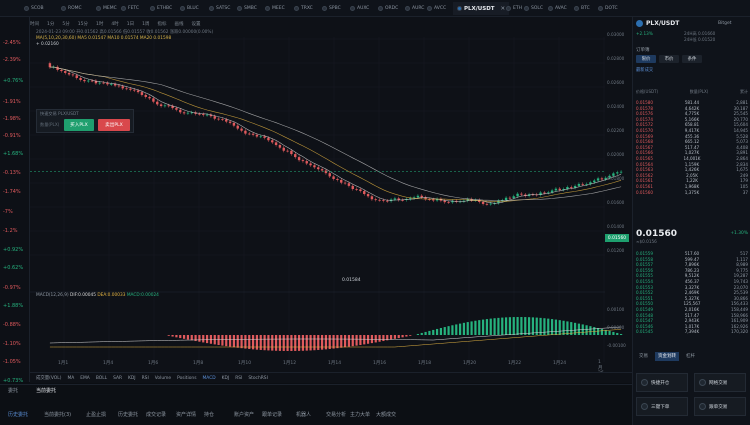 Image resolution: width=750 pixels, height=425 pixels. What do you see at coordinates (99, 24) in the screenshot?
I see `toolbar-item: 1时` at bounding box center [99, 24].